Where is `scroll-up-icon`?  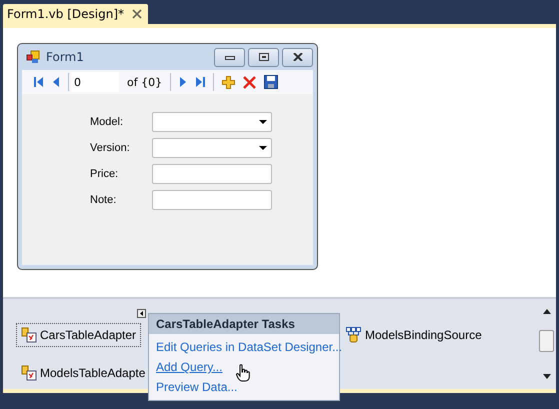
scroll-up-icon is located at coordinates (546, 311).